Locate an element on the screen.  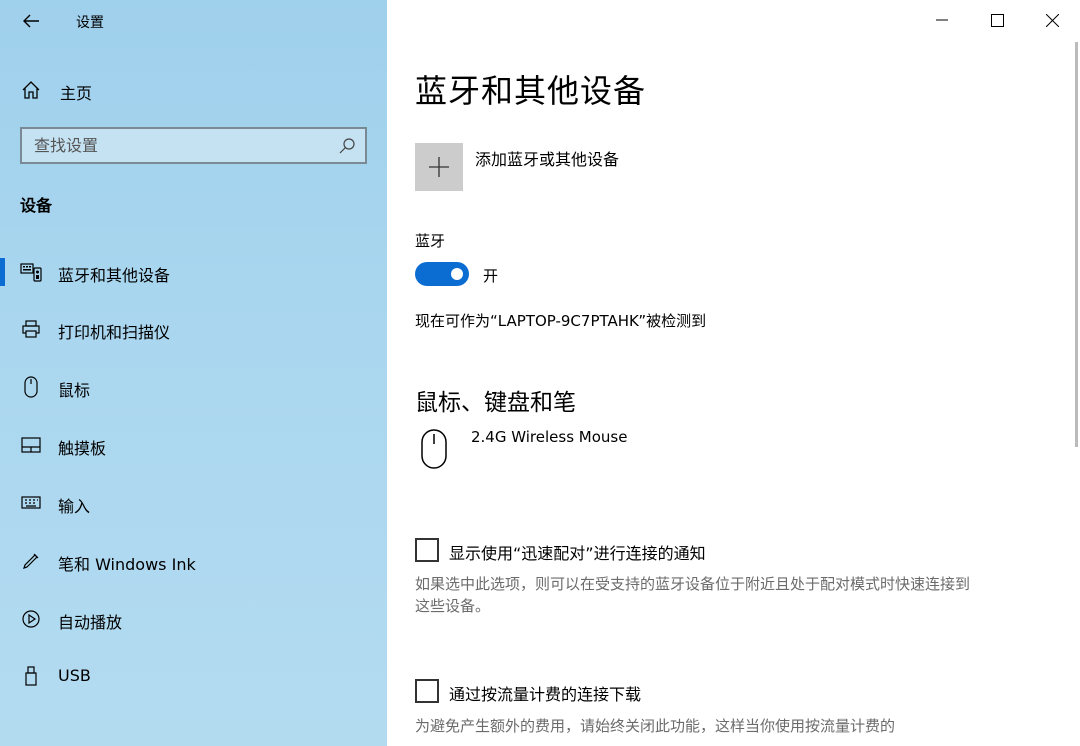
autoplay-icon is located at coordinates (31, 619).